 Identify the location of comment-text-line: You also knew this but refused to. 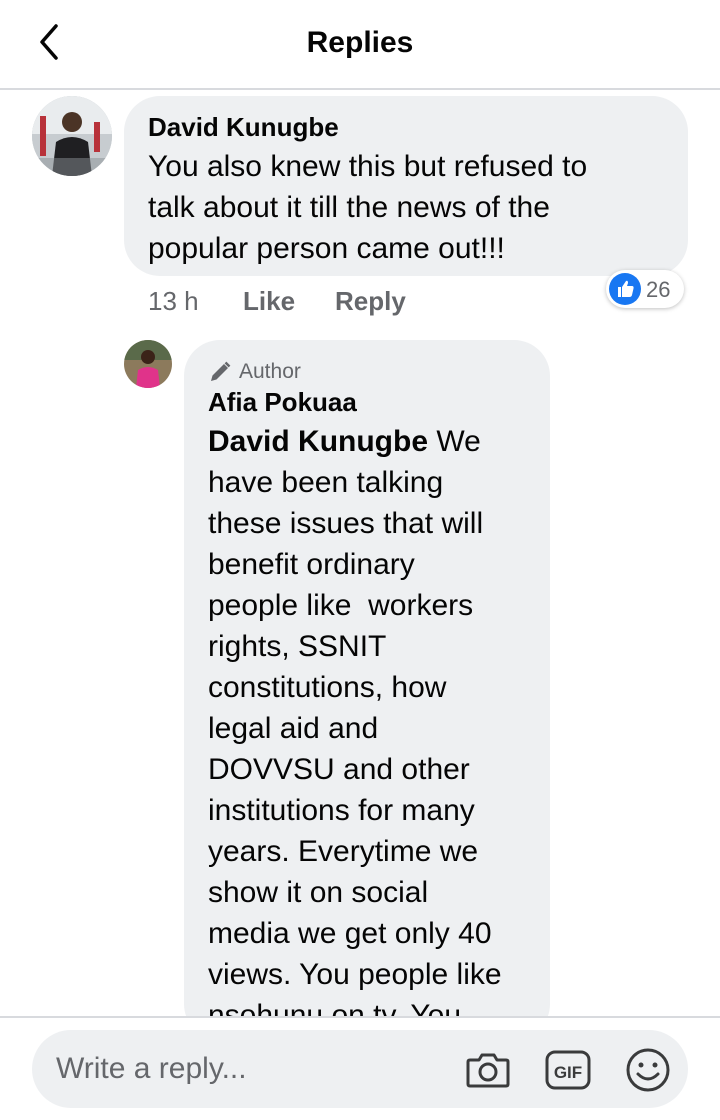
(368, 166).